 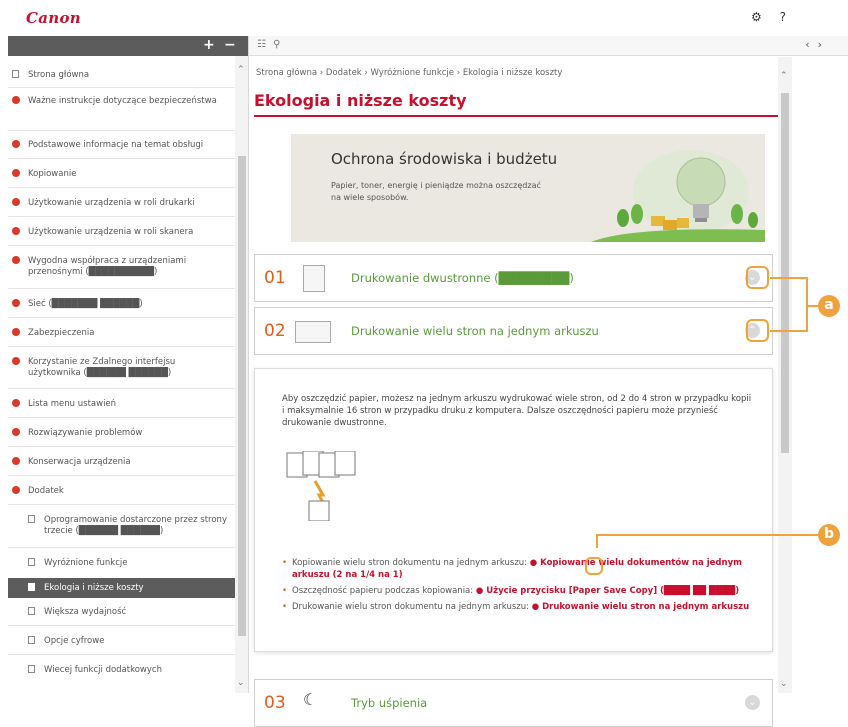 I want to click on settings-icon: ⚙, so click(x=756, y=17).